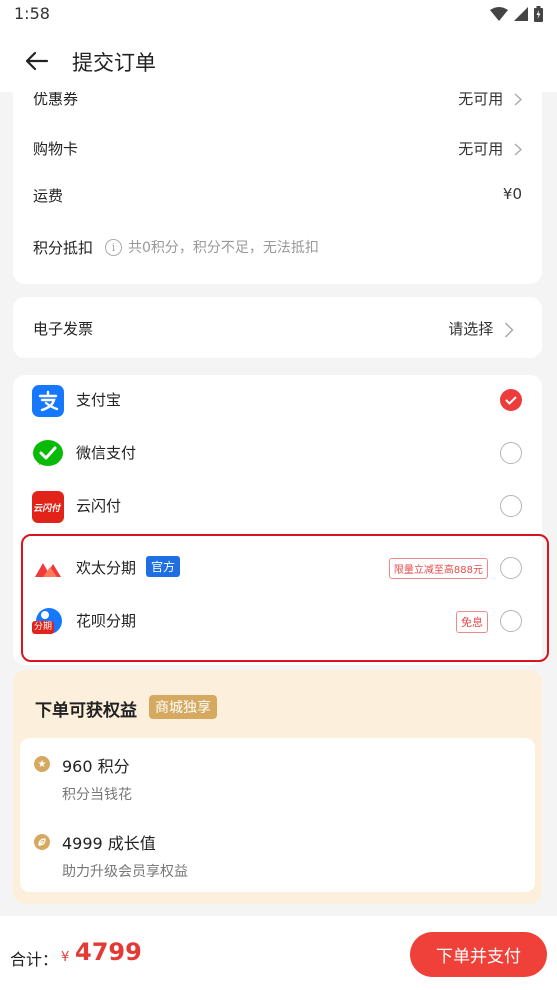 This screenshot has width=557, height=990. What do you see at coordinates (278, 953) in the screenshot?
I see `bottom-bar: 合计： ¥ 4799 下单并支付` at bounding box center [278, 953].